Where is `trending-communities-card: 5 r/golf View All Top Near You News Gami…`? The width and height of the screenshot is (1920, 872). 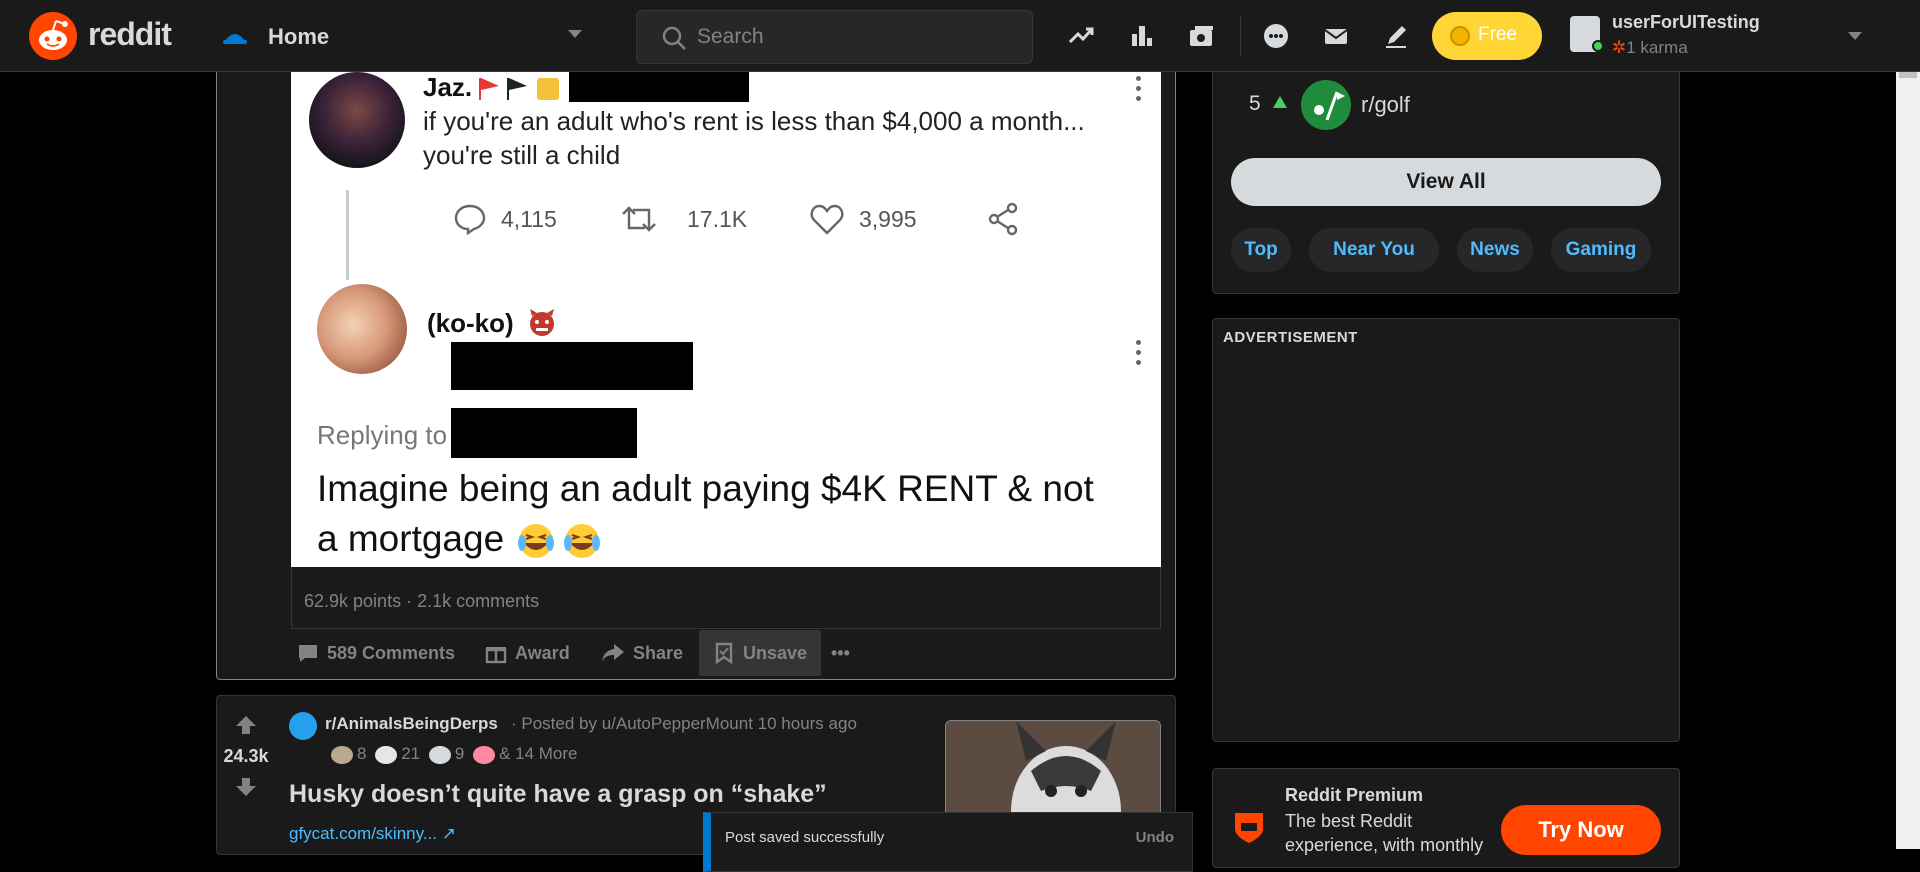
trending-communities-card: 5 r/golf View All Top Near You News Gami… is located at coordinates (1446, 177).